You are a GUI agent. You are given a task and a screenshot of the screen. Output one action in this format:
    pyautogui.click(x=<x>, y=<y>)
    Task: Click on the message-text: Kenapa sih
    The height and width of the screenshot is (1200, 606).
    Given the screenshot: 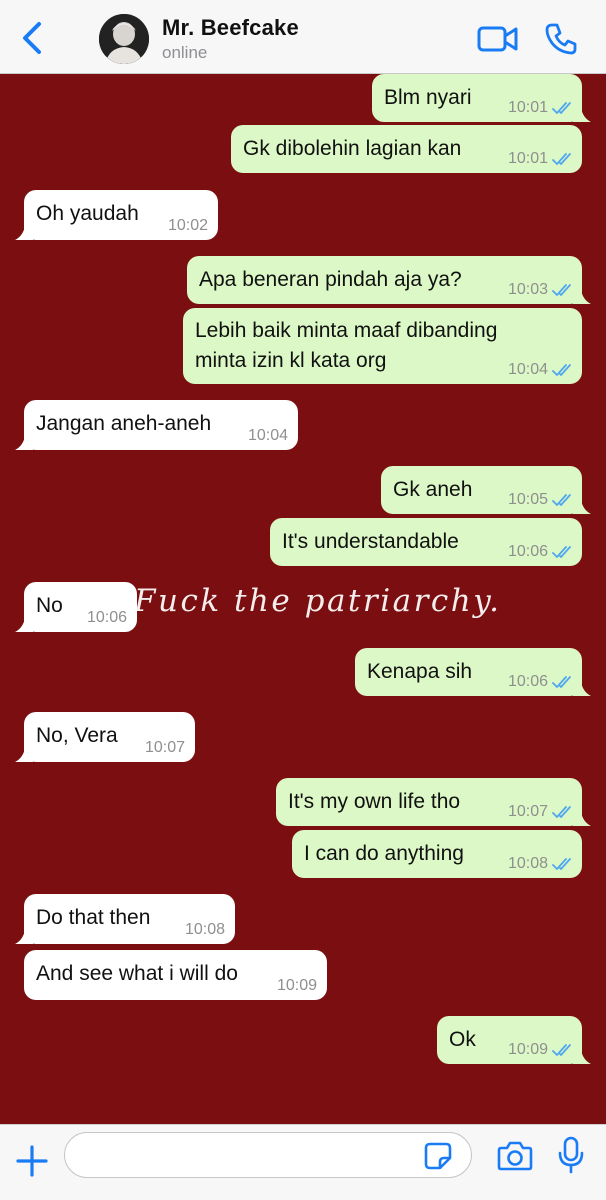 What is the action you would take?
    pyautogui.click(x=420, y=671)
    